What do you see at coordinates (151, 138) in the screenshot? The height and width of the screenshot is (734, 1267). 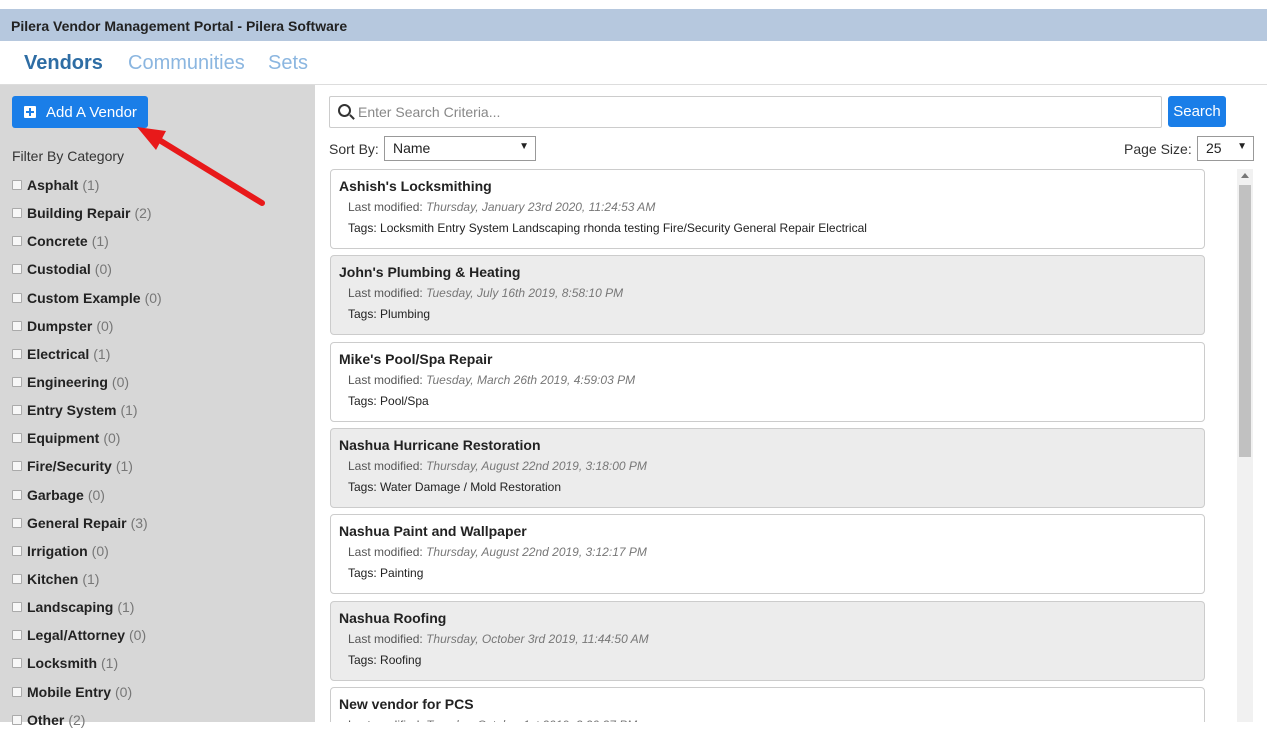 I see `annotation-arrow-head` at bounding box center [151, 138].